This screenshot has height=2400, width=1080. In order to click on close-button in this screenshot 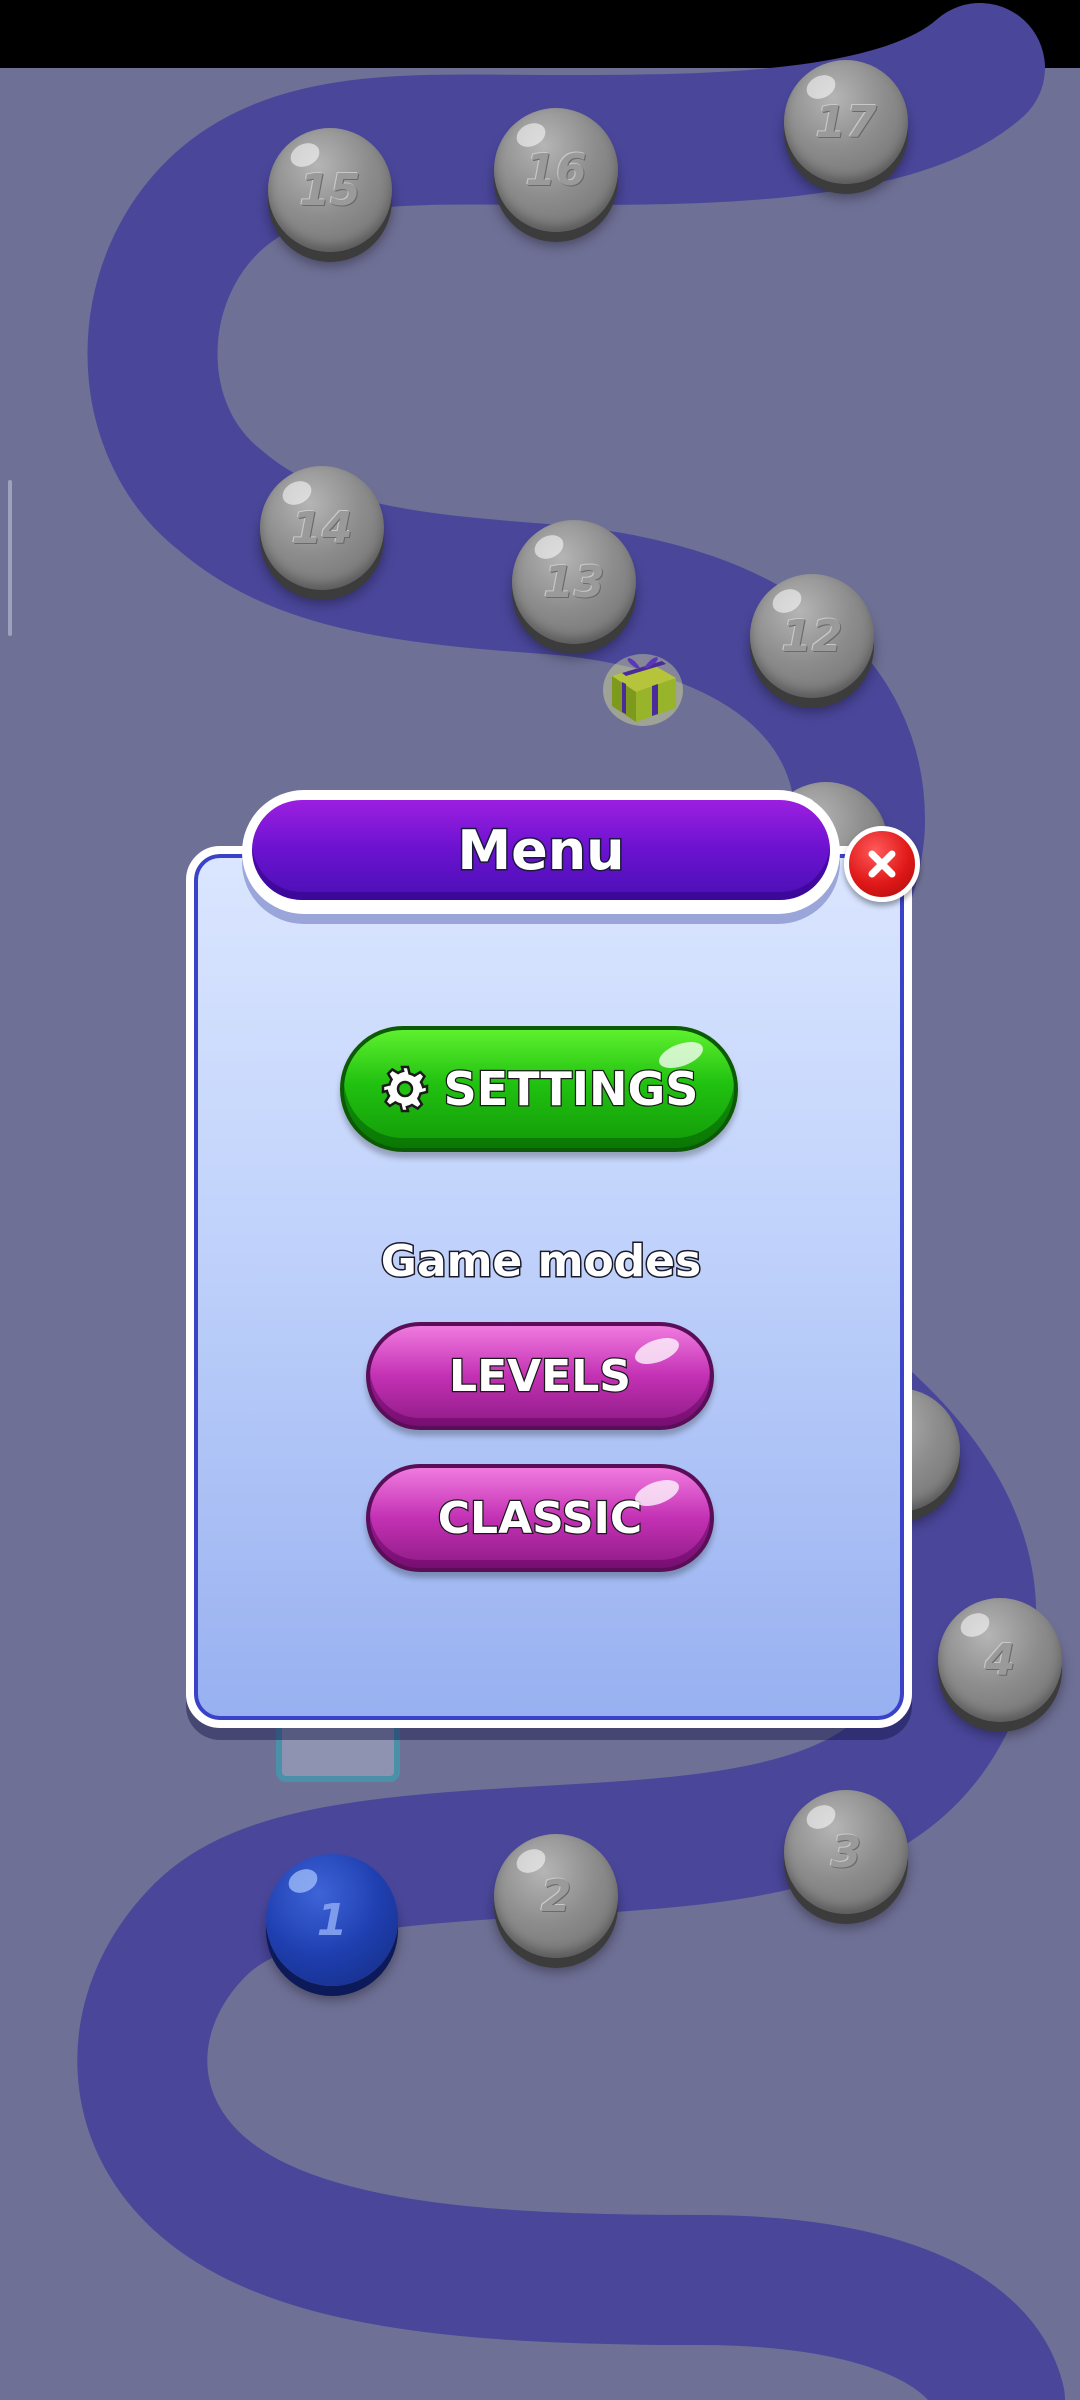, I will do `click(882, 864)`.